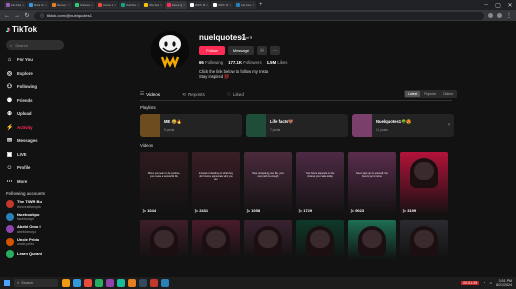 This screenshot has width=516, height=289. I want to click on following-account: The TIWR Bu thecreativespla, so click(35, 204).